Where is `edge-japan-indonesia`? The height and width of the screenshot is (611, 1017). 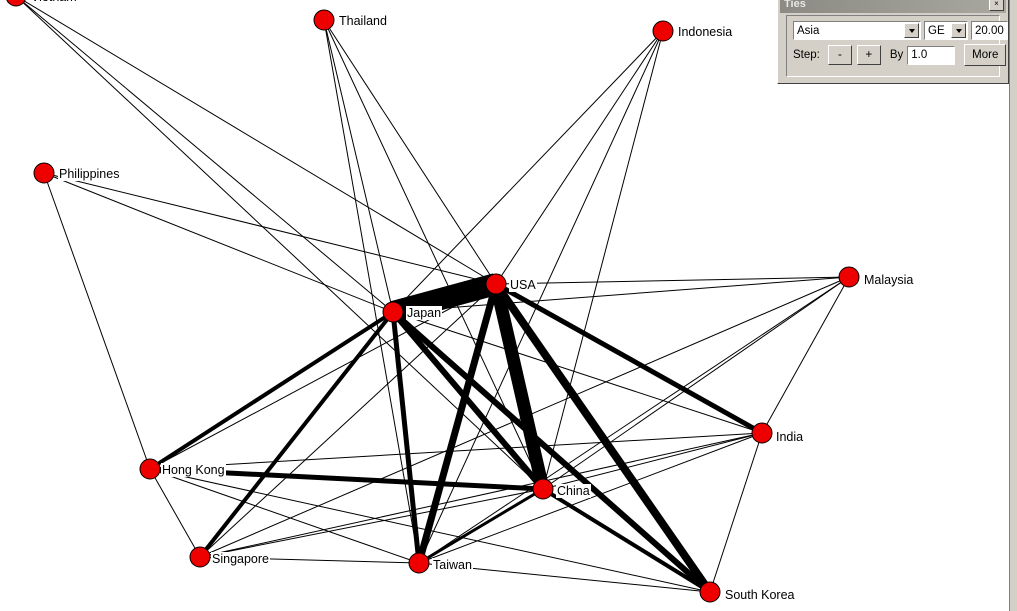 edge-japan-indonesia is located at coordinates (528, 171).